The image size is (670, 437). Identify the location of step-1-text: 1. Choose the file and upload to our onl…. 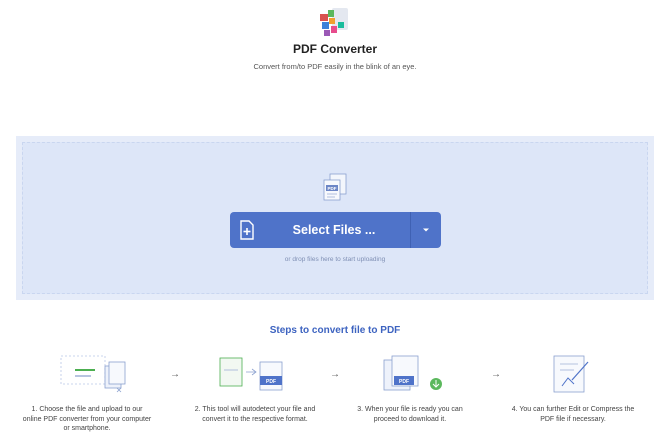
(87, 419).